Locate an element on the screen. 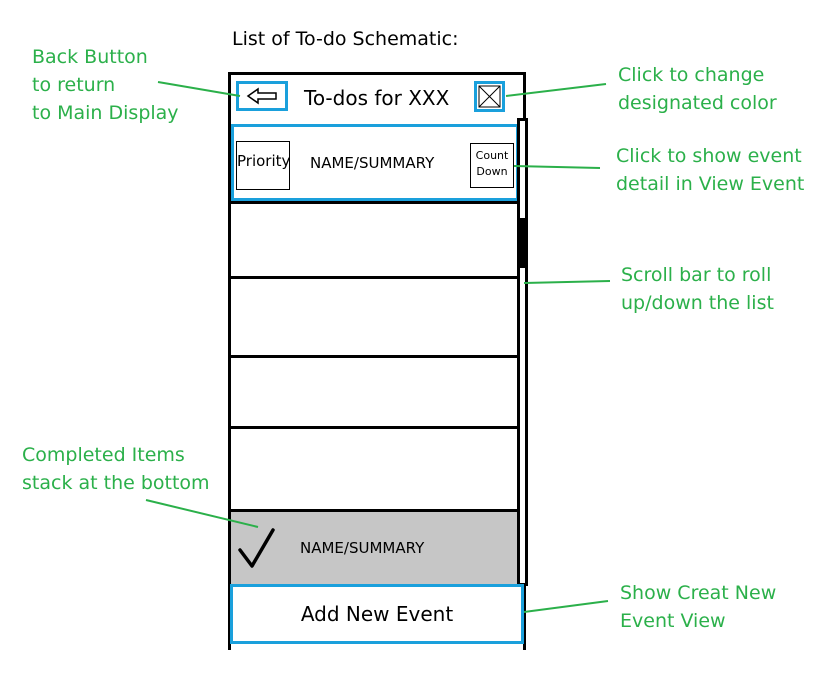 This screenshot has height=700, width=834. completed-items-connector is located at coordinates (202, 513).